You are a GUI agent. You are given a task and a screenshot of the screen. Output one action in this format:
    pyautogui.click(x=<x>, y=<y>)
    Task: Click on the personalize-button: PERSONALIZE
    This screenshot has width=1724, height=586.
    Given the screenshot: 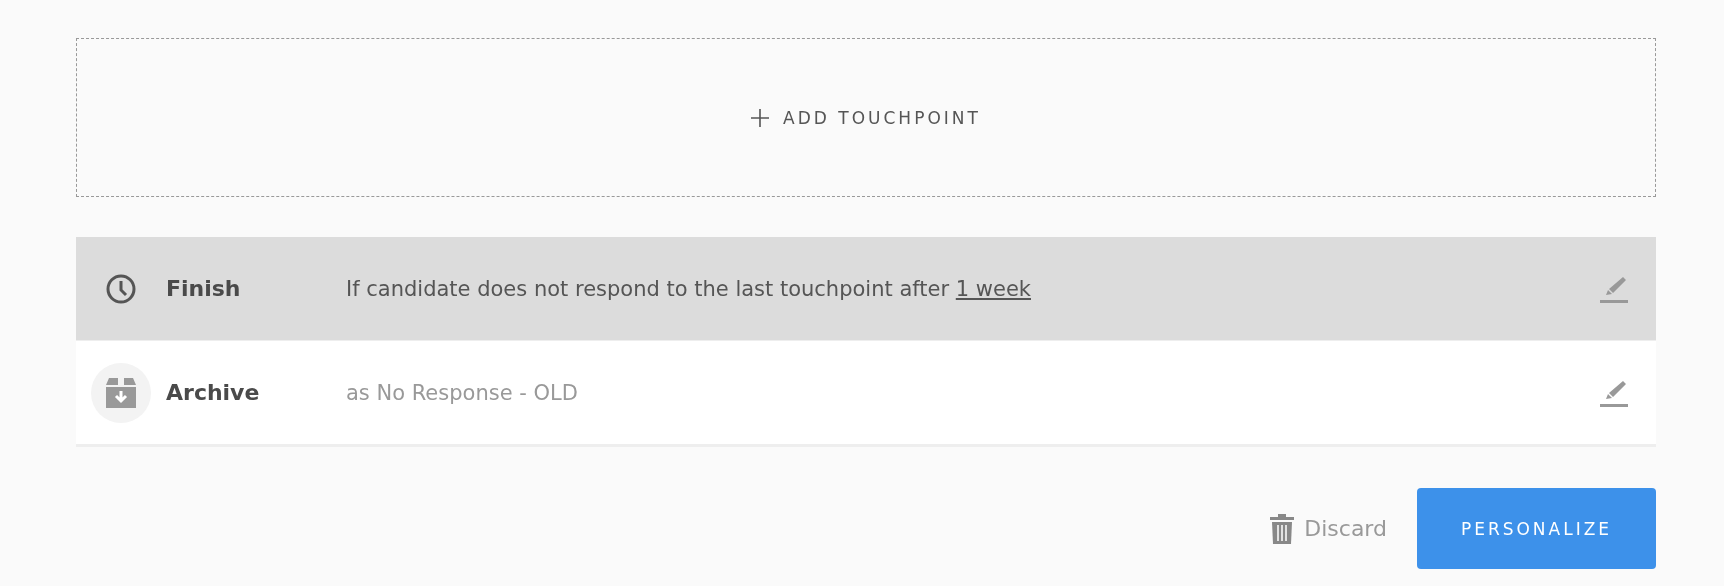 What is the action you would take?
    pyautogui.click(x=1536, y=528)
    